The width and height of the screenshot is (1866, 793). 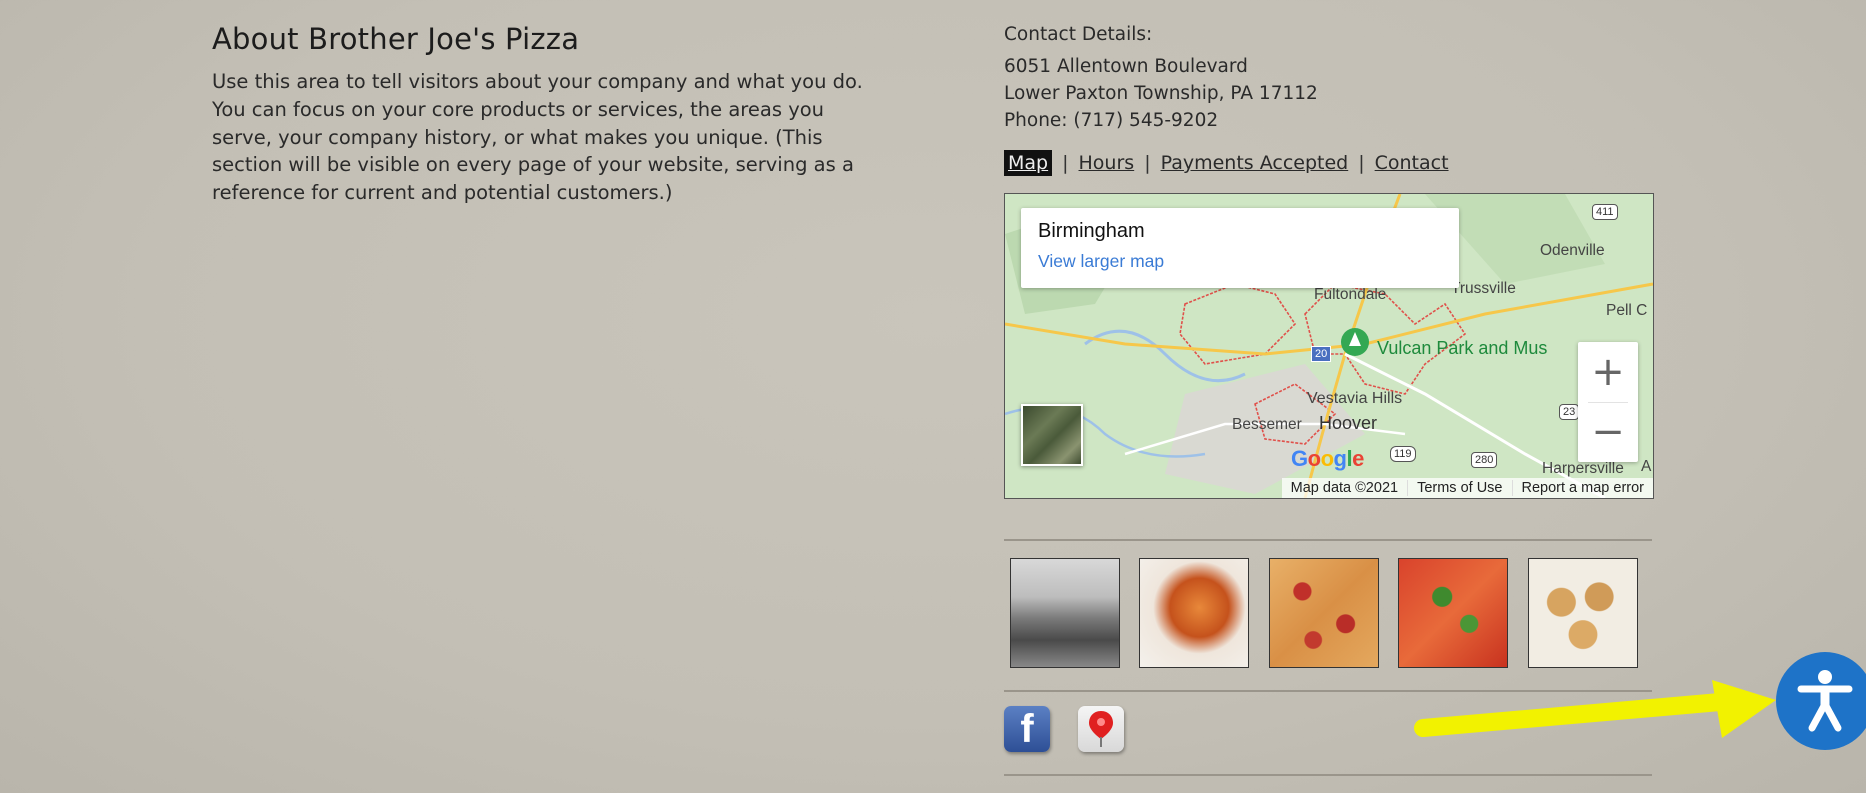 I want to click on contact-heading: Contact Details:, so click(x=1078, y=34).